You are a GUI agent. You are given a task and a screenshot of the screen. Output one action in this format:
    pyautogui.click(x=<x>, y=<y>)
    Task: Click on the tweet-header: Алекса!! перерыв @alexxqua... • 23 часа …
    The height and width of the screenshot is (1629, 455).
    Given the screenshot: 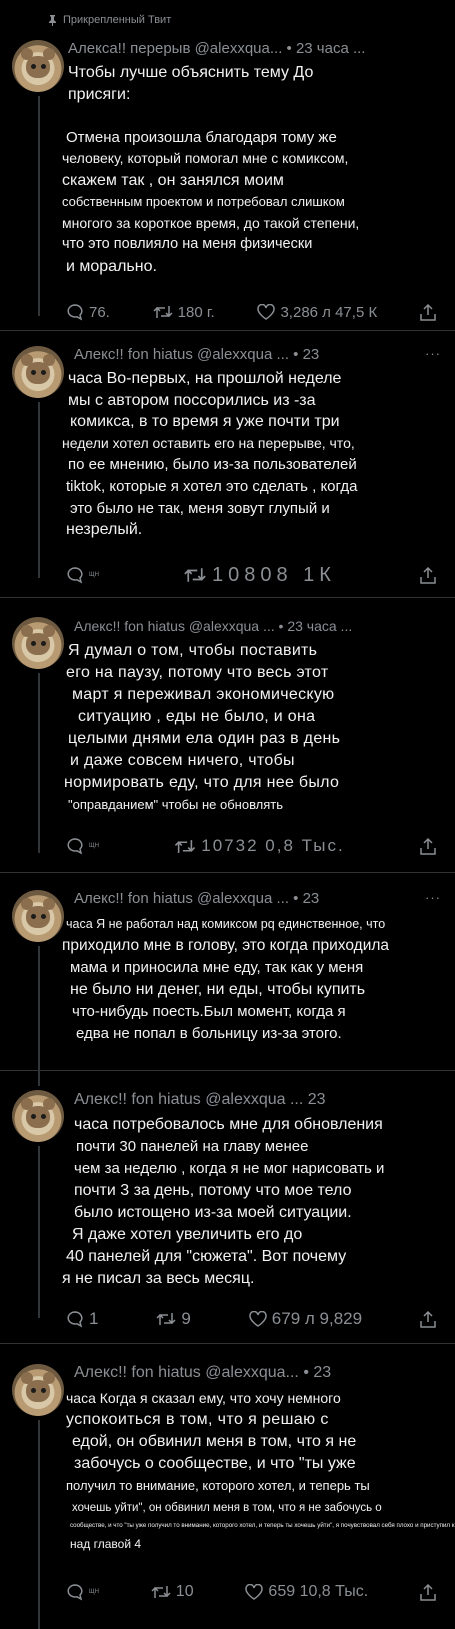 What is the action you would take?
    pyautogui.click(x=216, y=48)
    